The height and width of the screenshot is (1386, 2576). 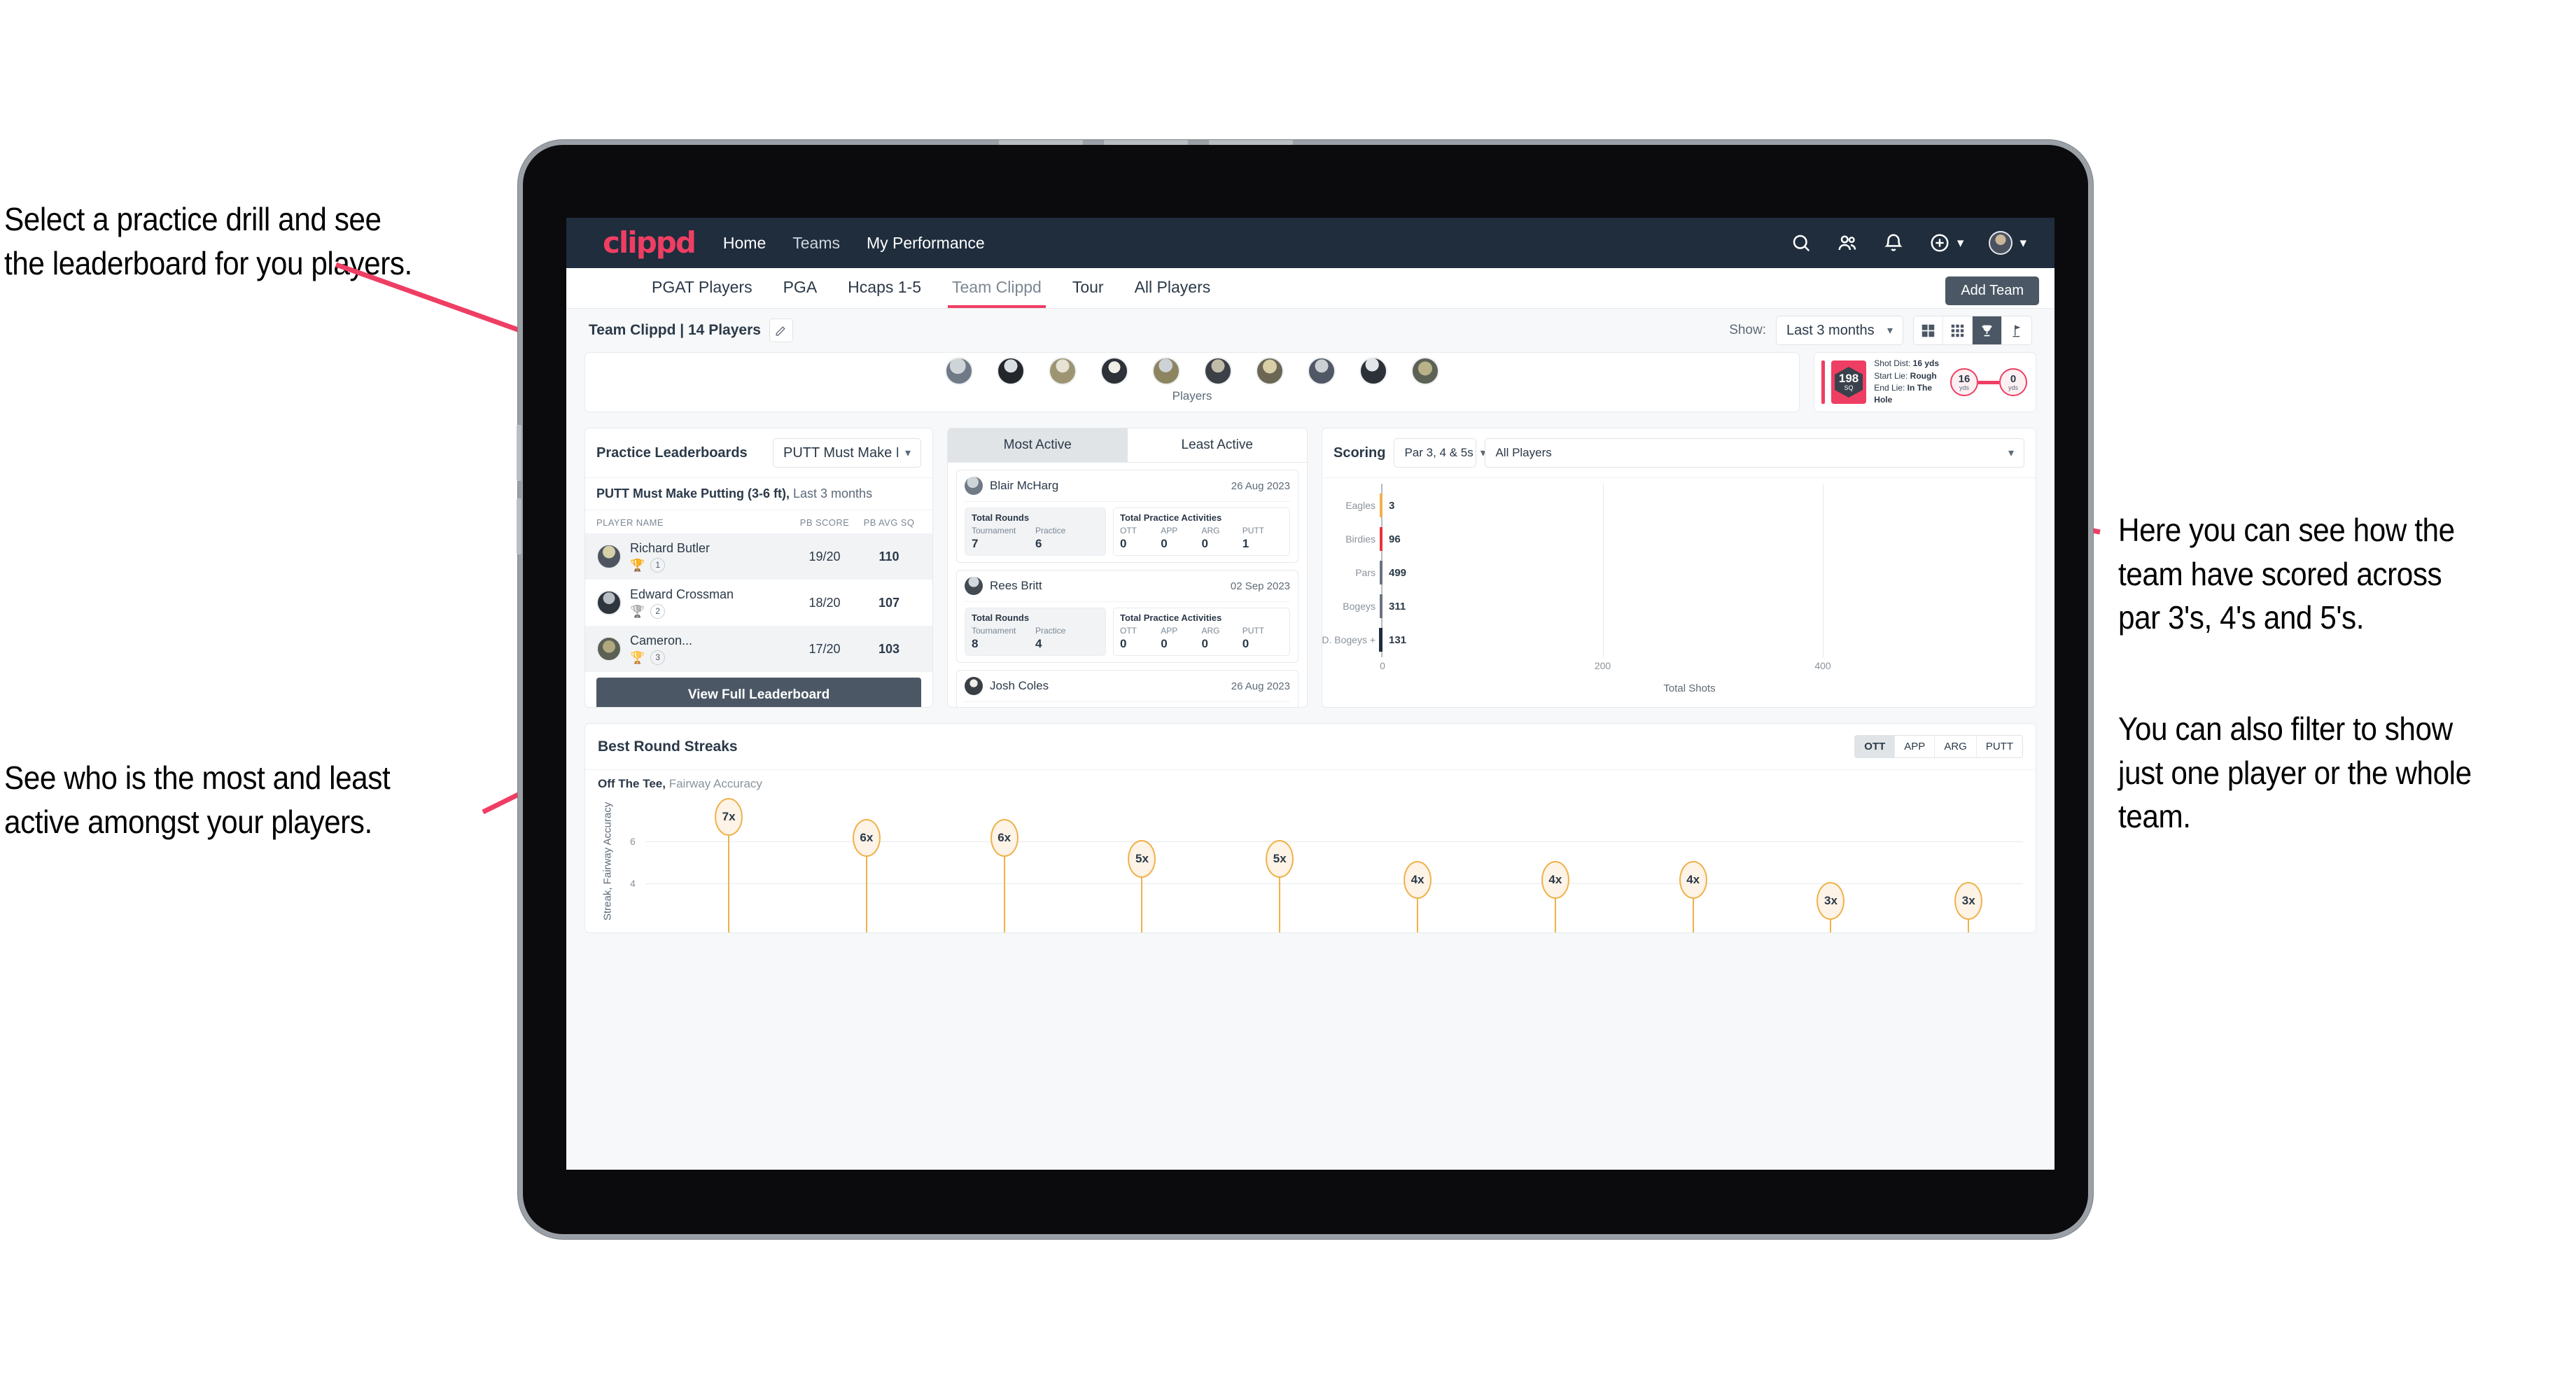 What do you see at coordinates (1992, 290) in the screenshot?
I see `add-team-button: Add Team` at bounding box center [1992, 290].